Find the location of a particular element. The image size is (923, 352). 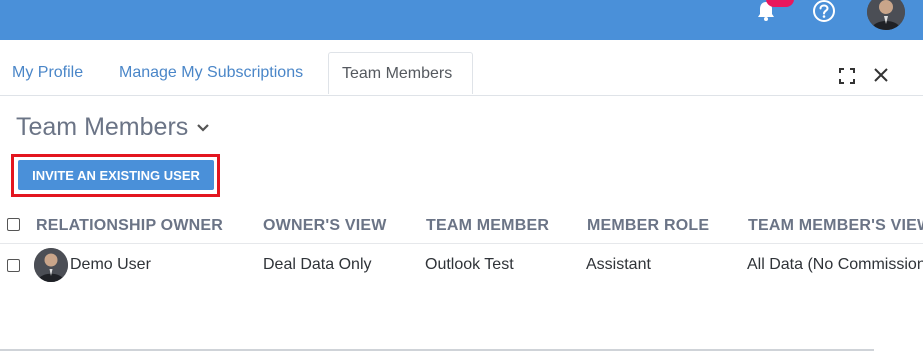

notification-badge is located at coordinates (780, 3).